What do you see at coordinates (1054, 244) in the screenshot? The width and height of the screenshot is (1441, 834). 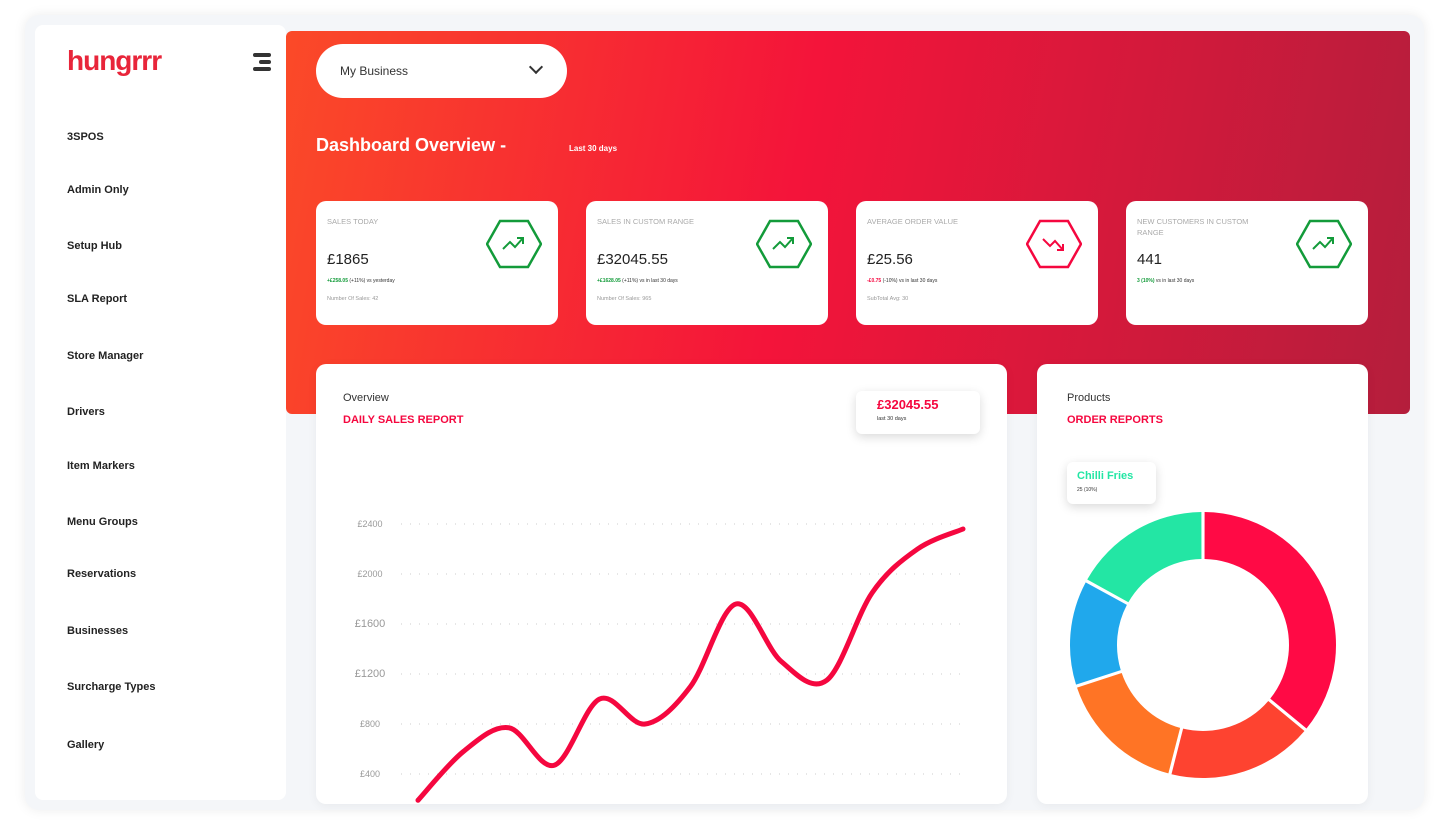 I see `trend-down-icon` at bounding box center [1054, 244].